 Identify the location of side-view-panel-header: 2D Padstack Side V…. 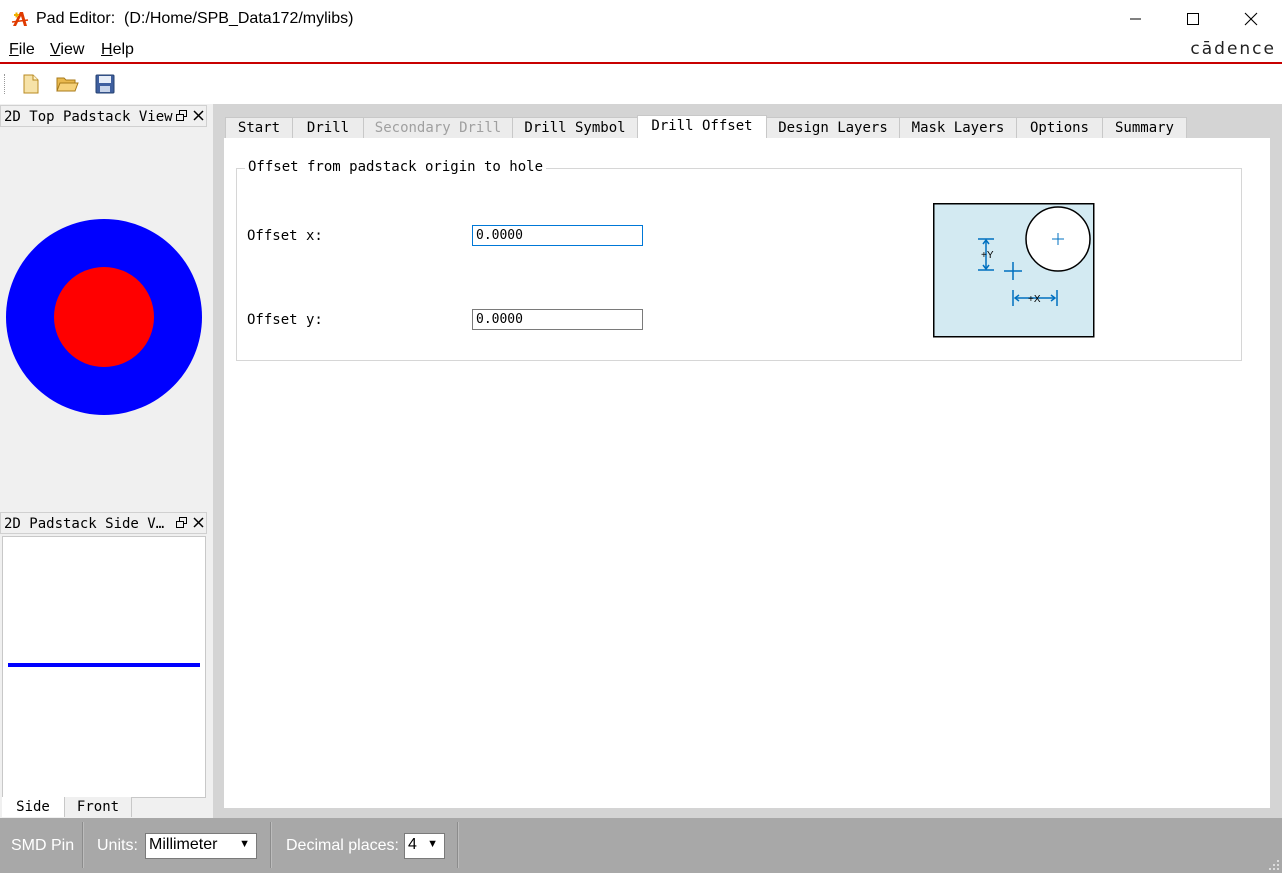
(103, 523).